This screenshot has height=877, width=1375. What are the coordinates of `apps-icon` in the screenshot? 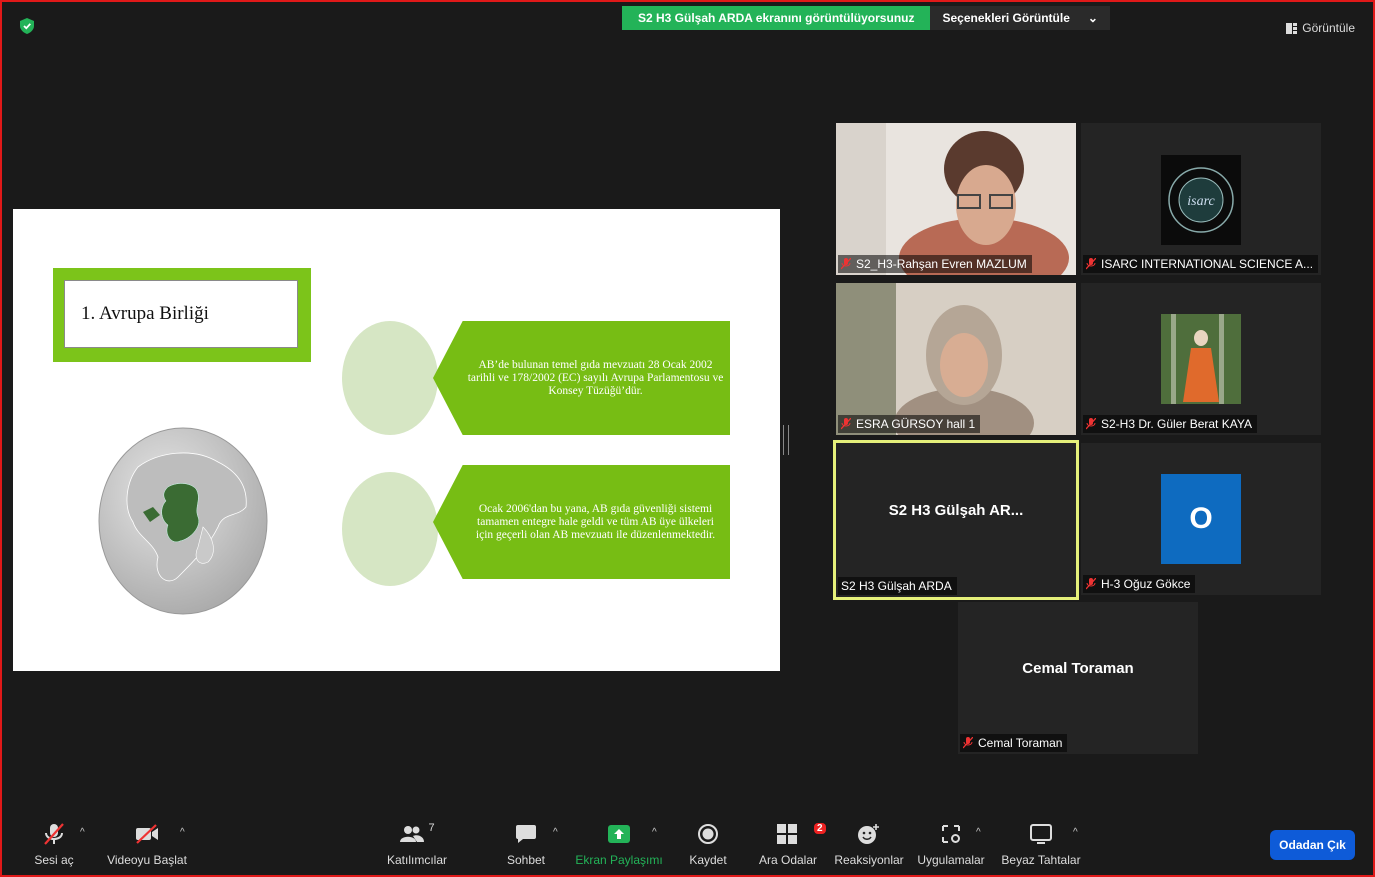 It's located at (951, 834).